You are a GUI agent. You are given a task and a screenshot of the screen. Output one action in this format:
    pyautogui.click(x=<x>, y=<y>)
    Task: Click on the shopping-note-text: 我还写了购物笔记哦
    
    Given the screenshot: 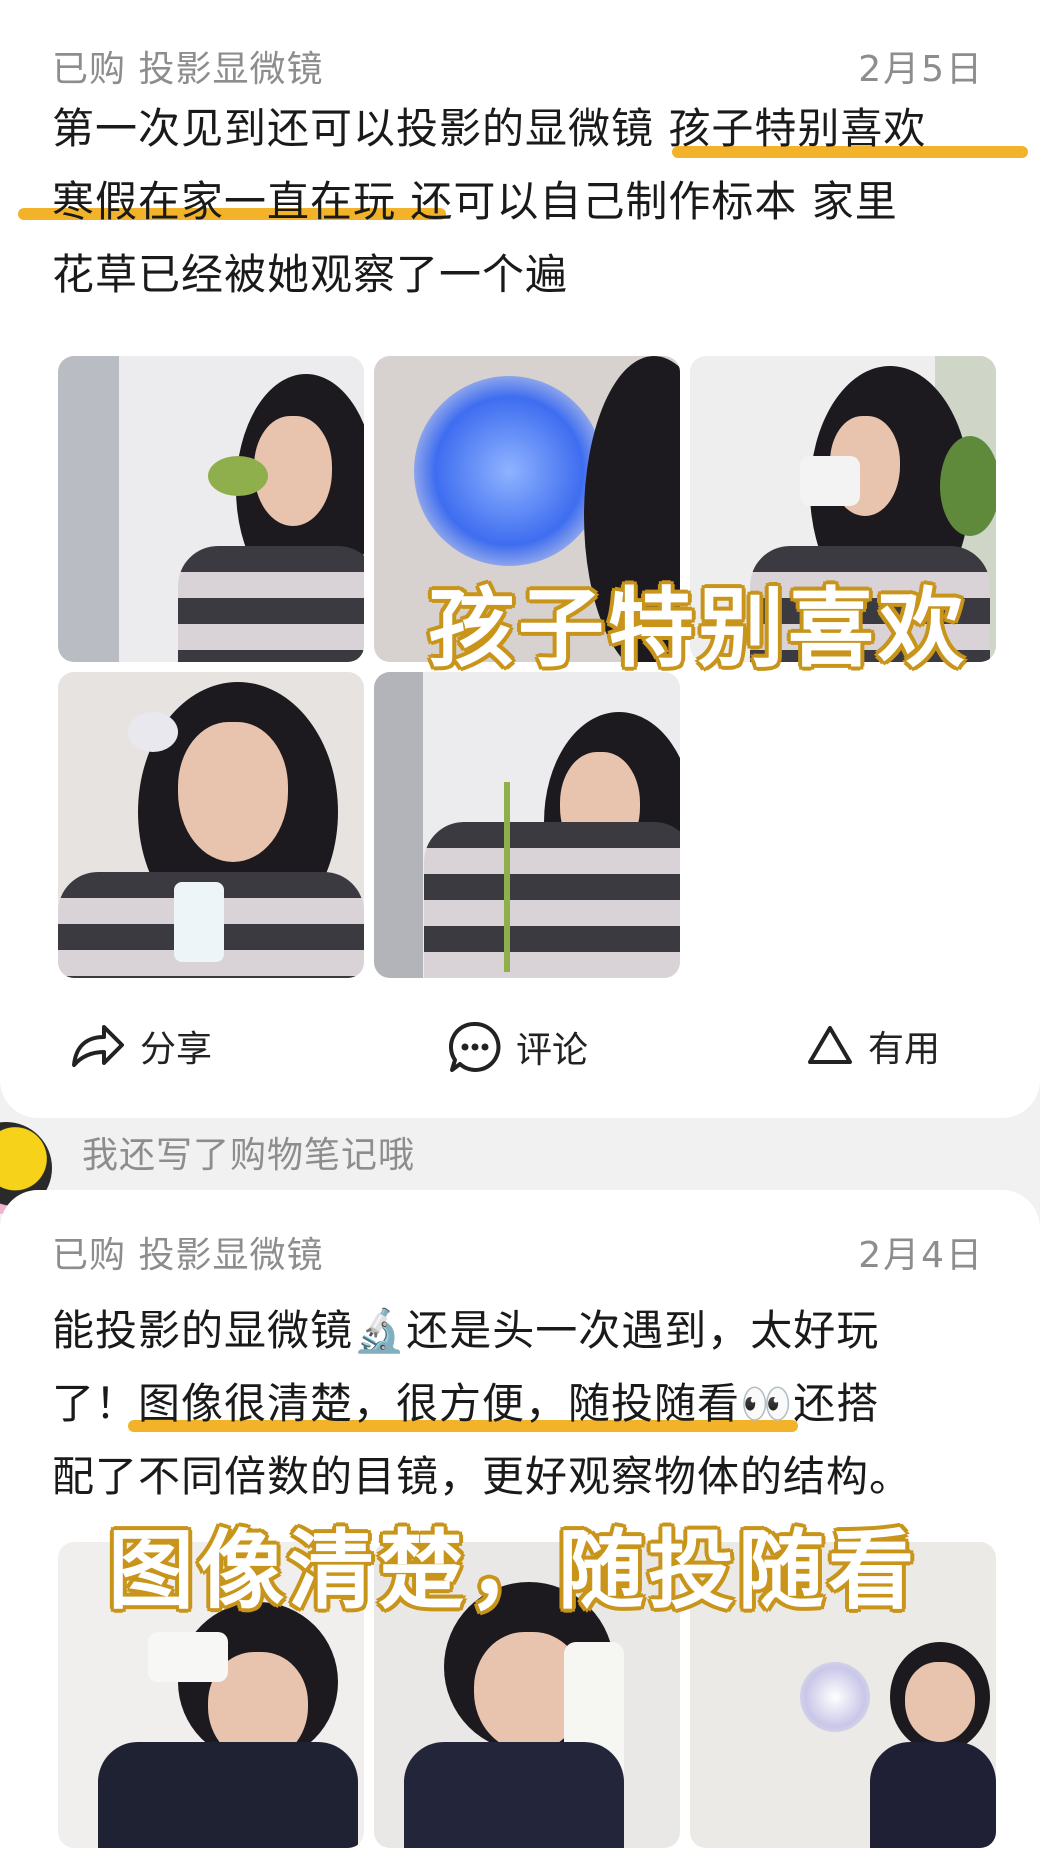 What is the action you would take?
    pyautogui.click(x=248, y=1152)
    